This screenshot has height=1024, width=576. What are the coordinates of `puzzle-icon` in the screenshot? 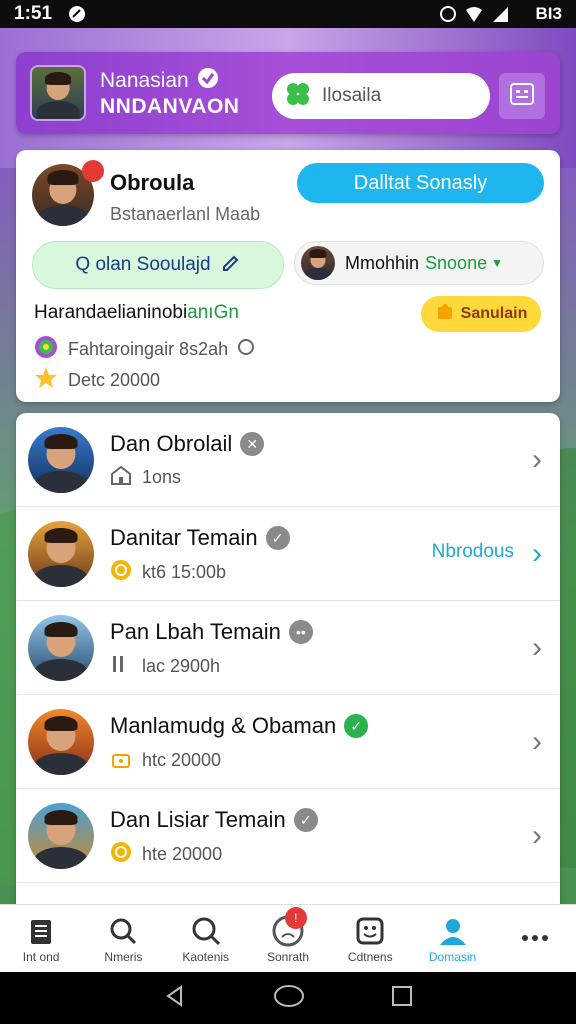 It's located at (445, 314).